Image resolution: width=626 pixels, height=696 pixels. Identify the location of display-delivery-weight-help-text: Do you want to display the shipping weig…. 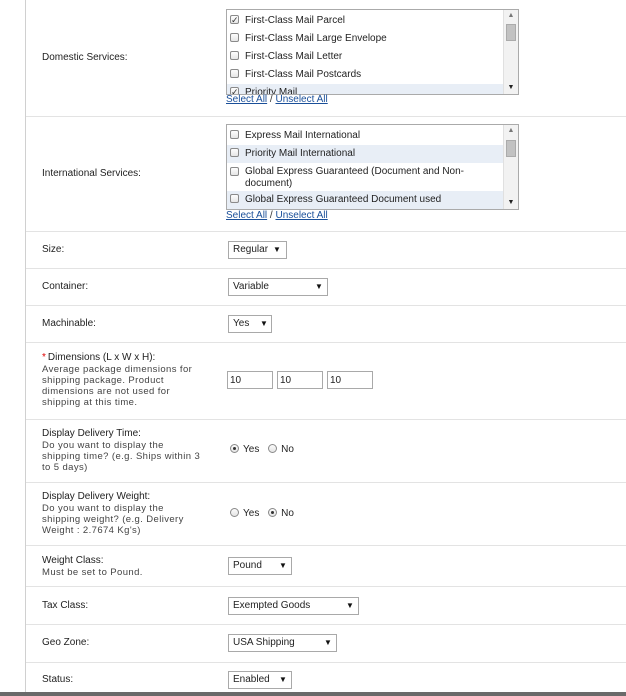
(113, 519).